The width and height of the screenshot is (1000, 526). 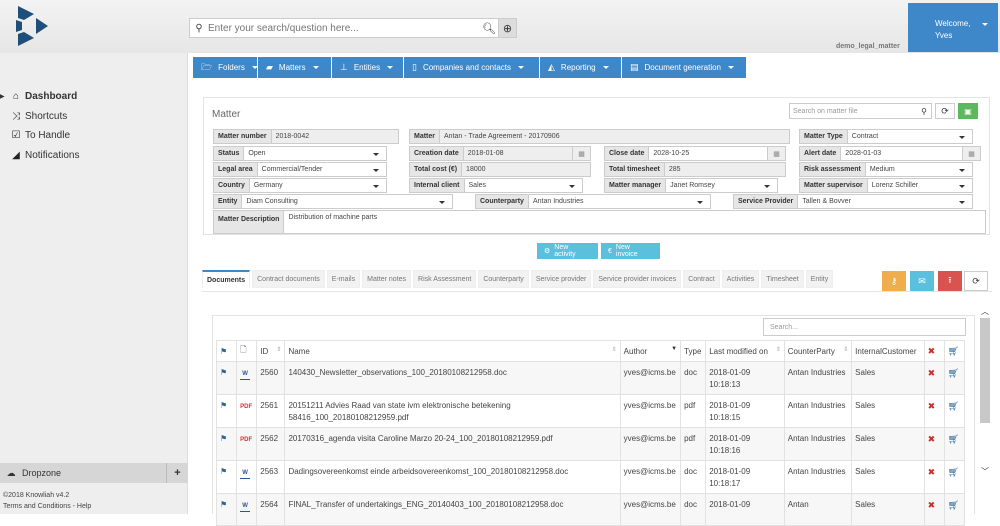 I want to click on tab-documents: Documents, so click(x=226, y=279).